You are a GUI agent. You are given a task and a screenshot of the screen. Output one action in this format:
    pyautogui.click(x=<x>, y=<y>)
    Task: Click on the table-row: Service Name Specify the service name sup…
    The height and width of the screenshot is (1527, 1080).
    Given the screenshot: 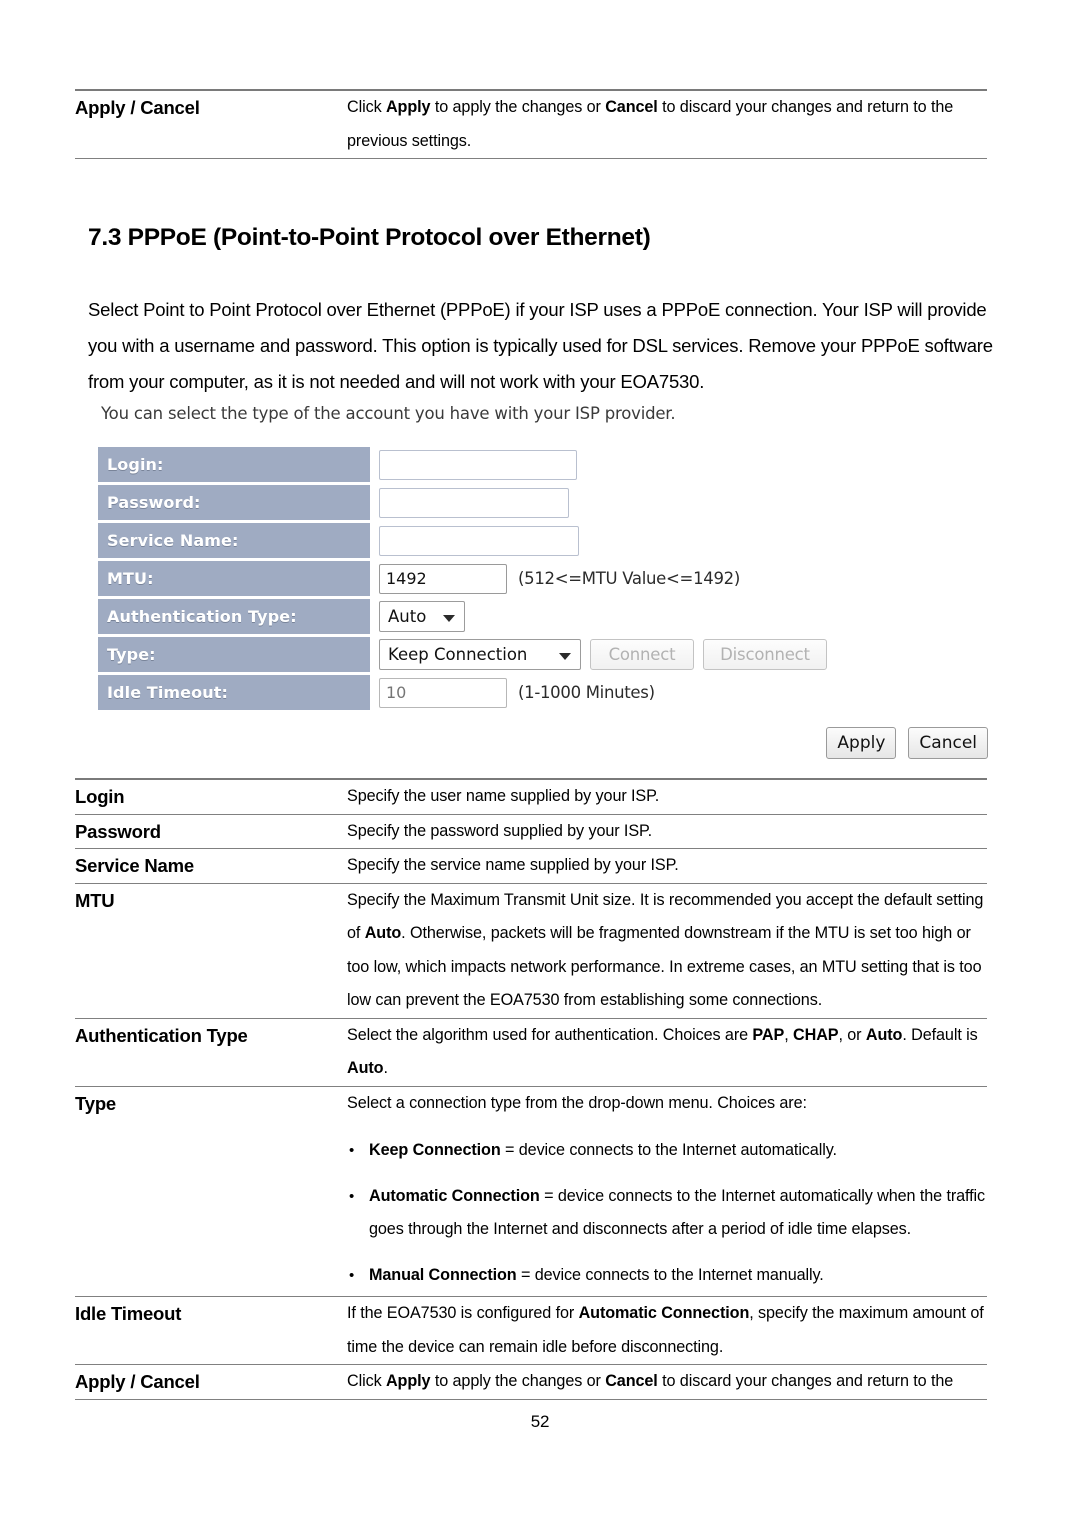 What is the action you would take?
    pyautogui.click(x=531, y=866)
    